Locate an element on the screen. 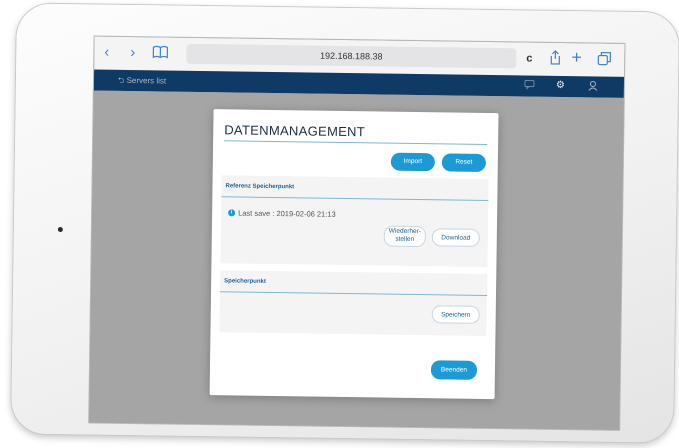  reload-icon: c is located at coordinates (529, 59).